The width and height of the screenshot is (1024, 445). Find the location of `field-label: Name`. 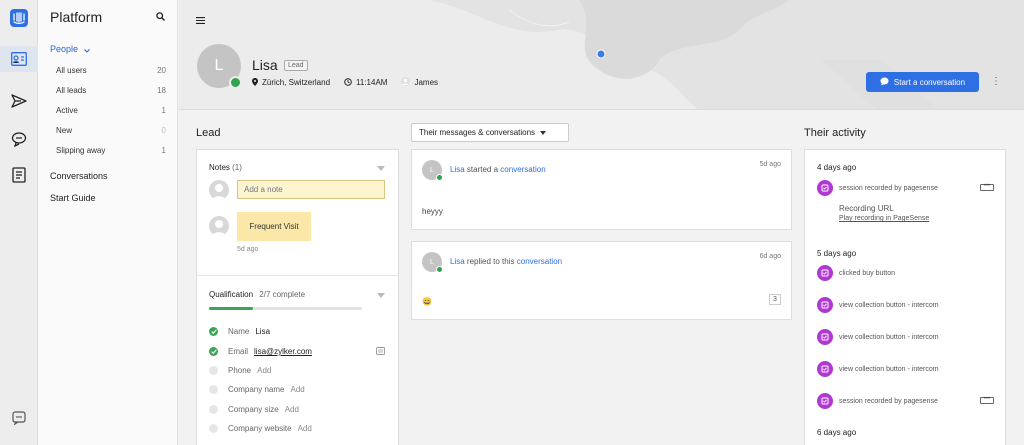

field-label: Name is located at coordinates (239, 331).